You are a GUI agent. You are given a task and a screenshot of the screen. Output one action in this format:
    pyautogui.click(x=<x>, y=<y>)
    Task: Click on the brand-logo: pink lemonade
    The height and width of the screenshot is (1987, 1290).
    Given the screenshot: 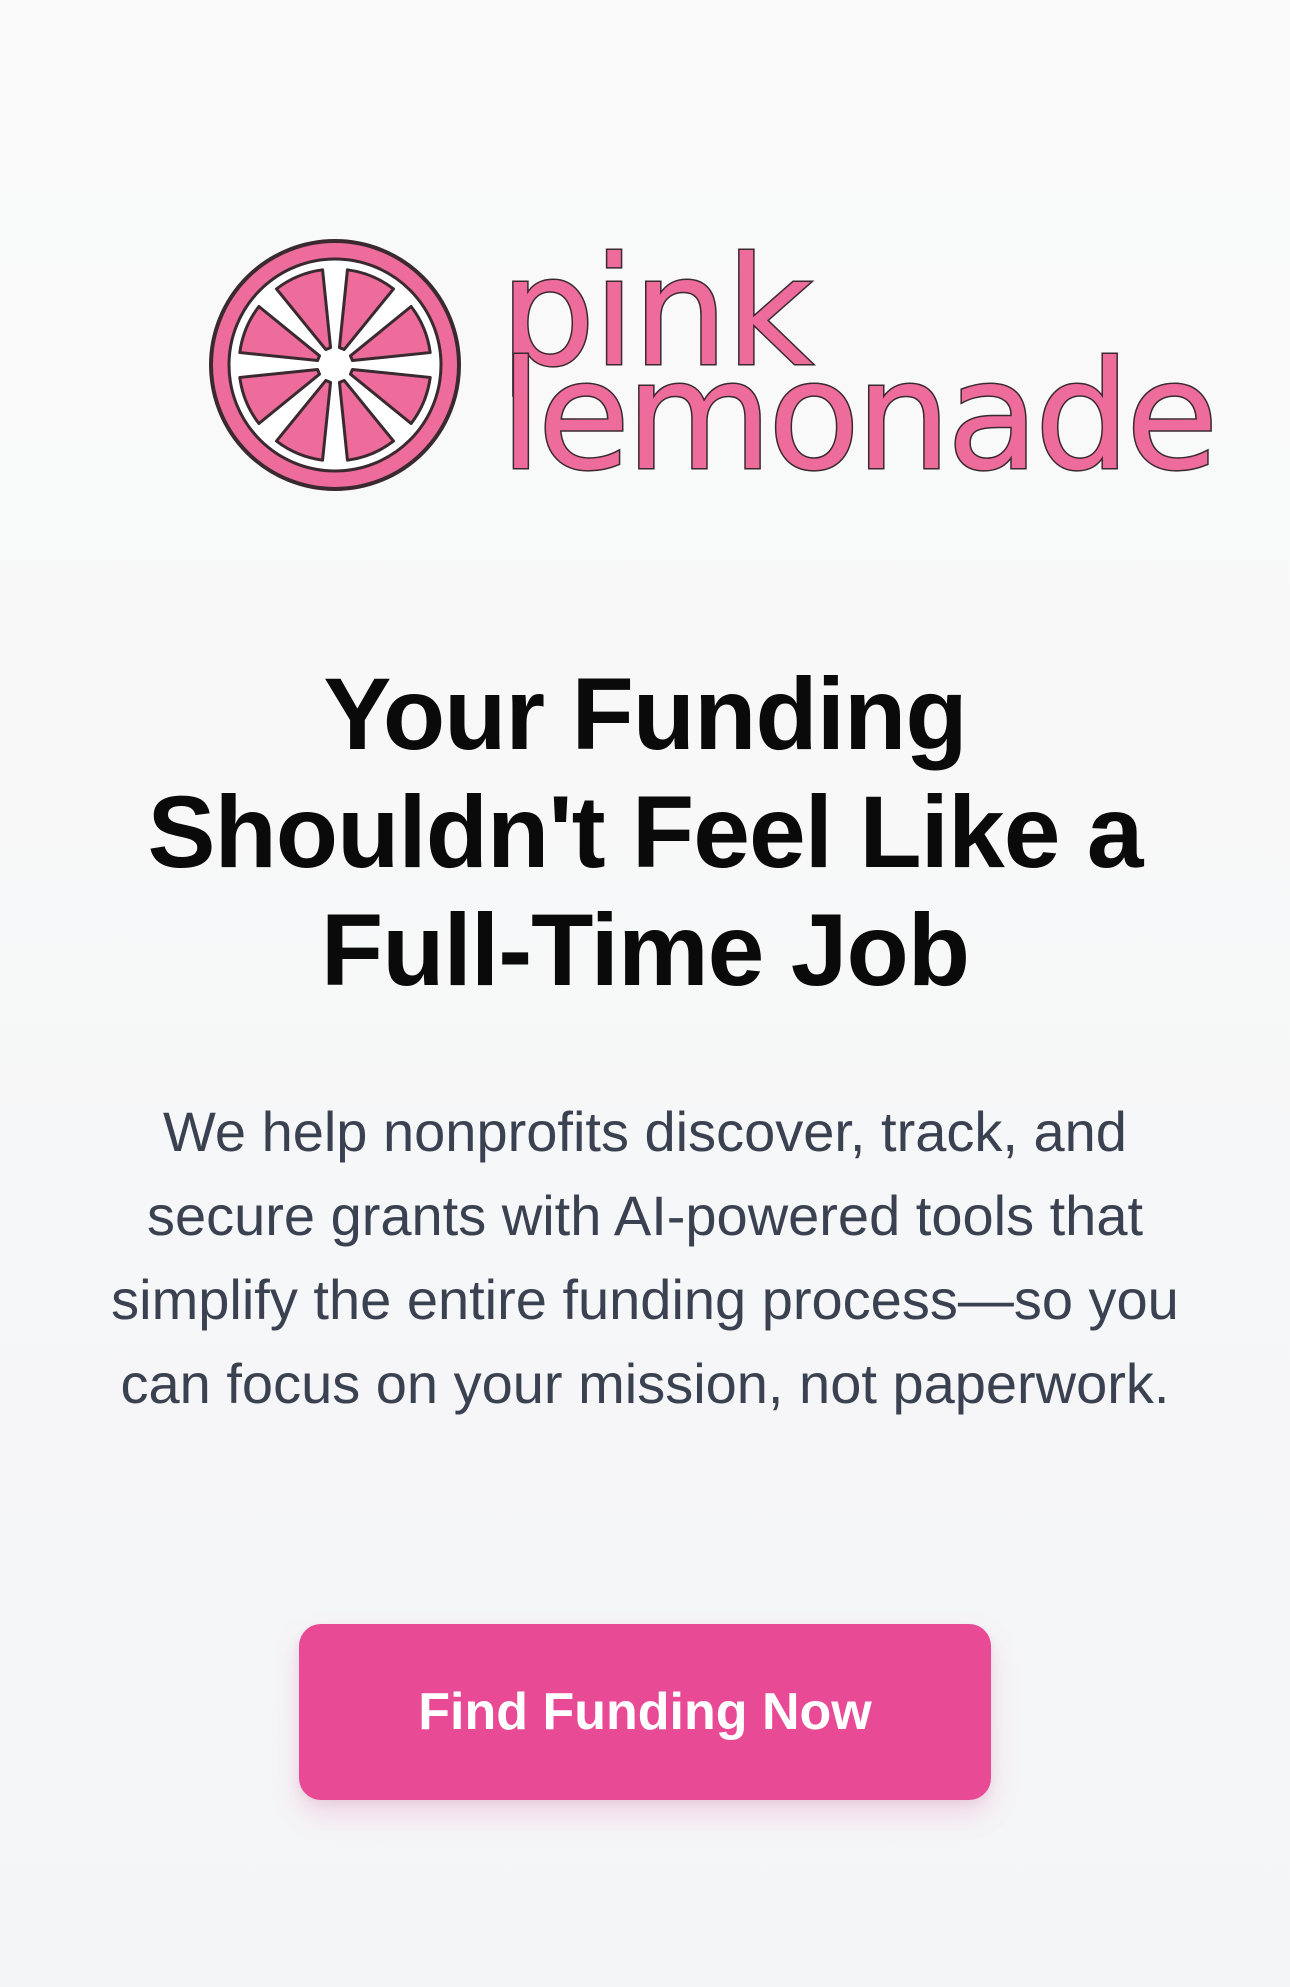 What is the action you would take?
    pyautogui.click(x=710, y=365)
    